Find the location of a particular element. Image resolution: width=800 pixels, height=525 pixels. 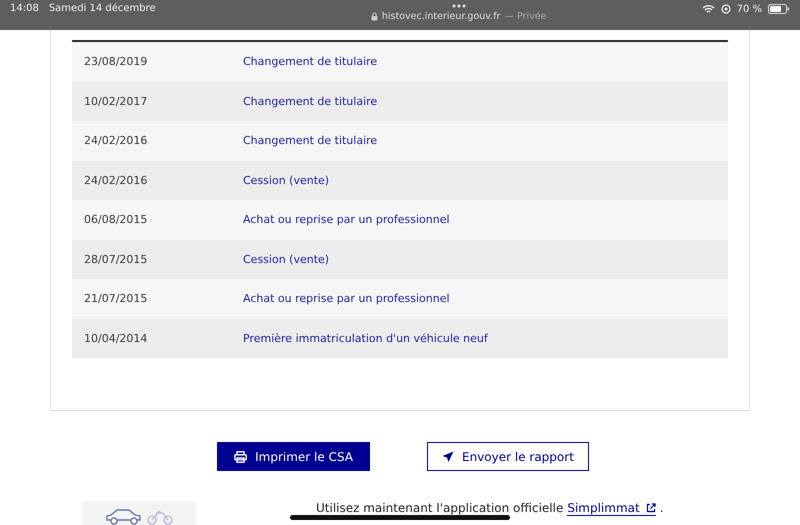

external-link-icon is located at coordinates (651, 508).